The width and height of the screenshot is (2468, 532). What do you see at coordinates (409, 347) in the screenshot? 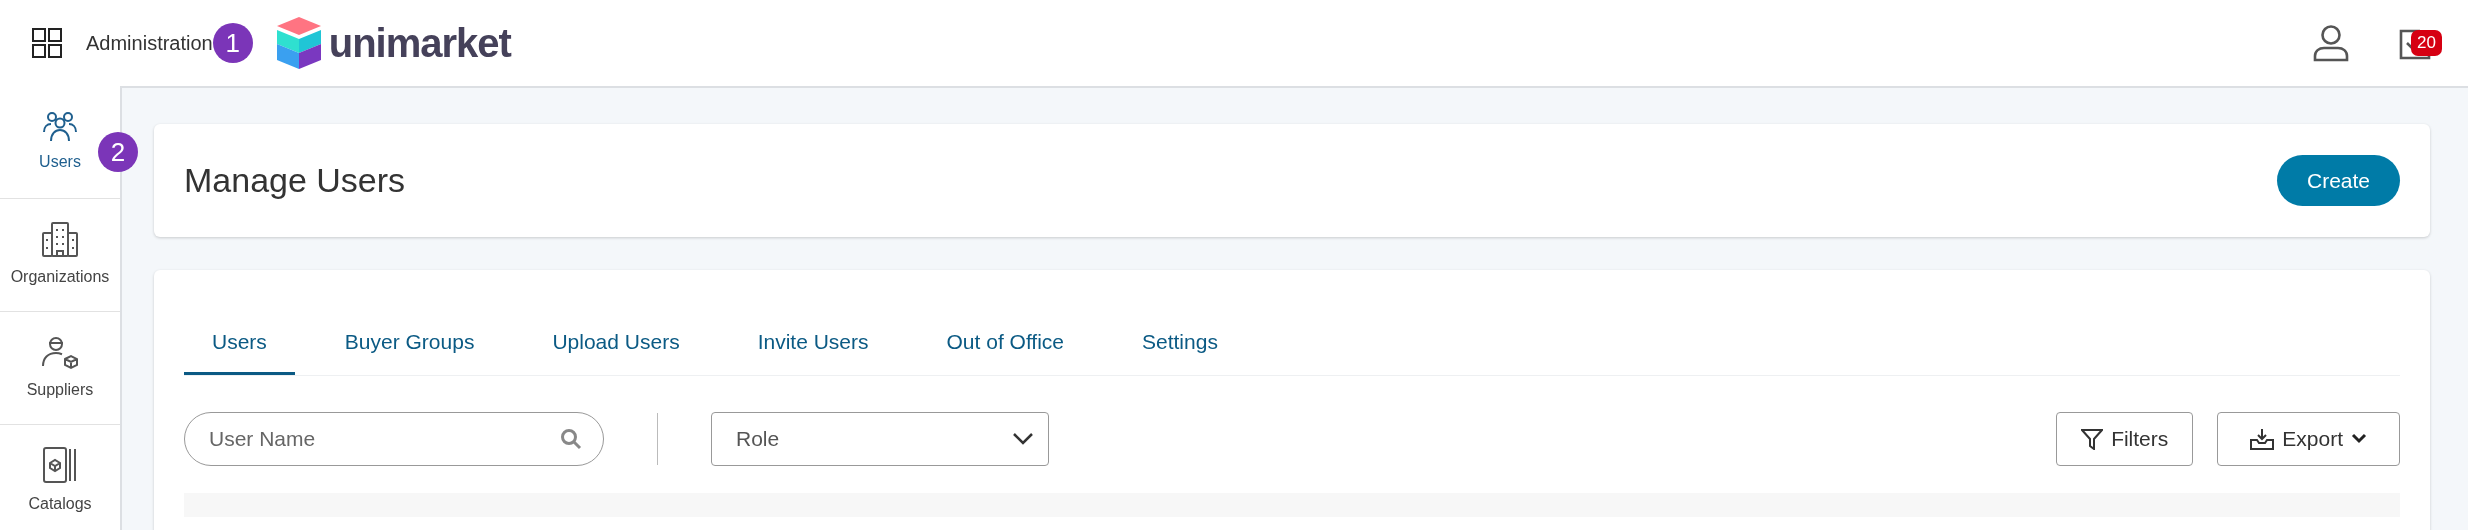
I see `tab: Buyer Groups` at bounding box center [409, 347].